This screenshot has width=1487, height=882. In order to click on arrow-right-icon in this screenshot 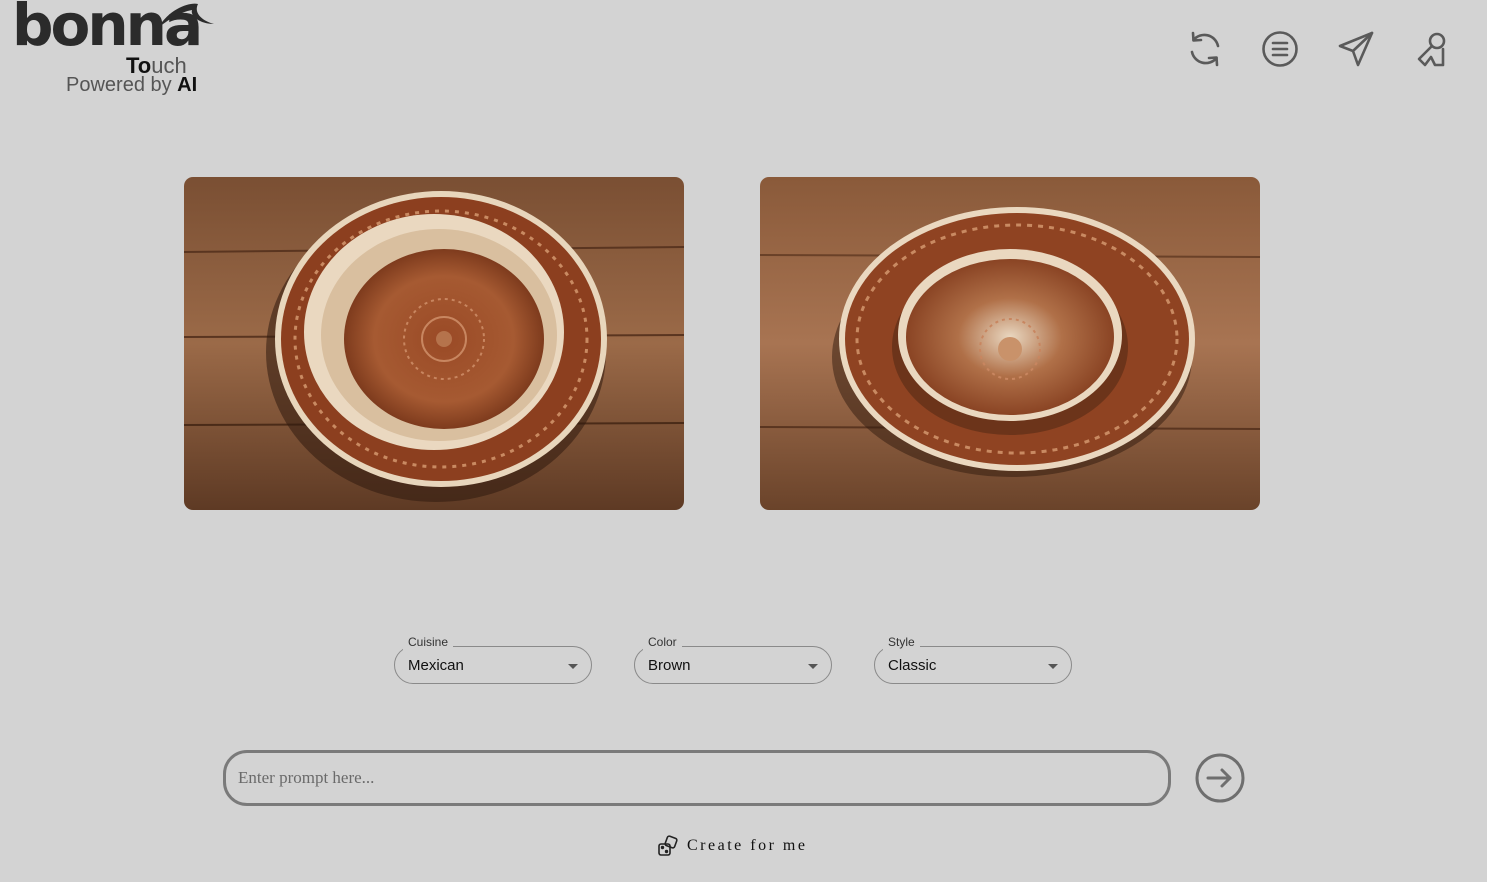, I will do `click(1220, 778)`.